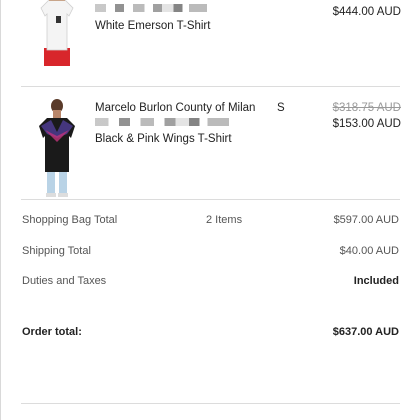  Describe the element at coordinates (366, 124) in the screenshot. I see `product-price: $153.00 AUD` at that location.